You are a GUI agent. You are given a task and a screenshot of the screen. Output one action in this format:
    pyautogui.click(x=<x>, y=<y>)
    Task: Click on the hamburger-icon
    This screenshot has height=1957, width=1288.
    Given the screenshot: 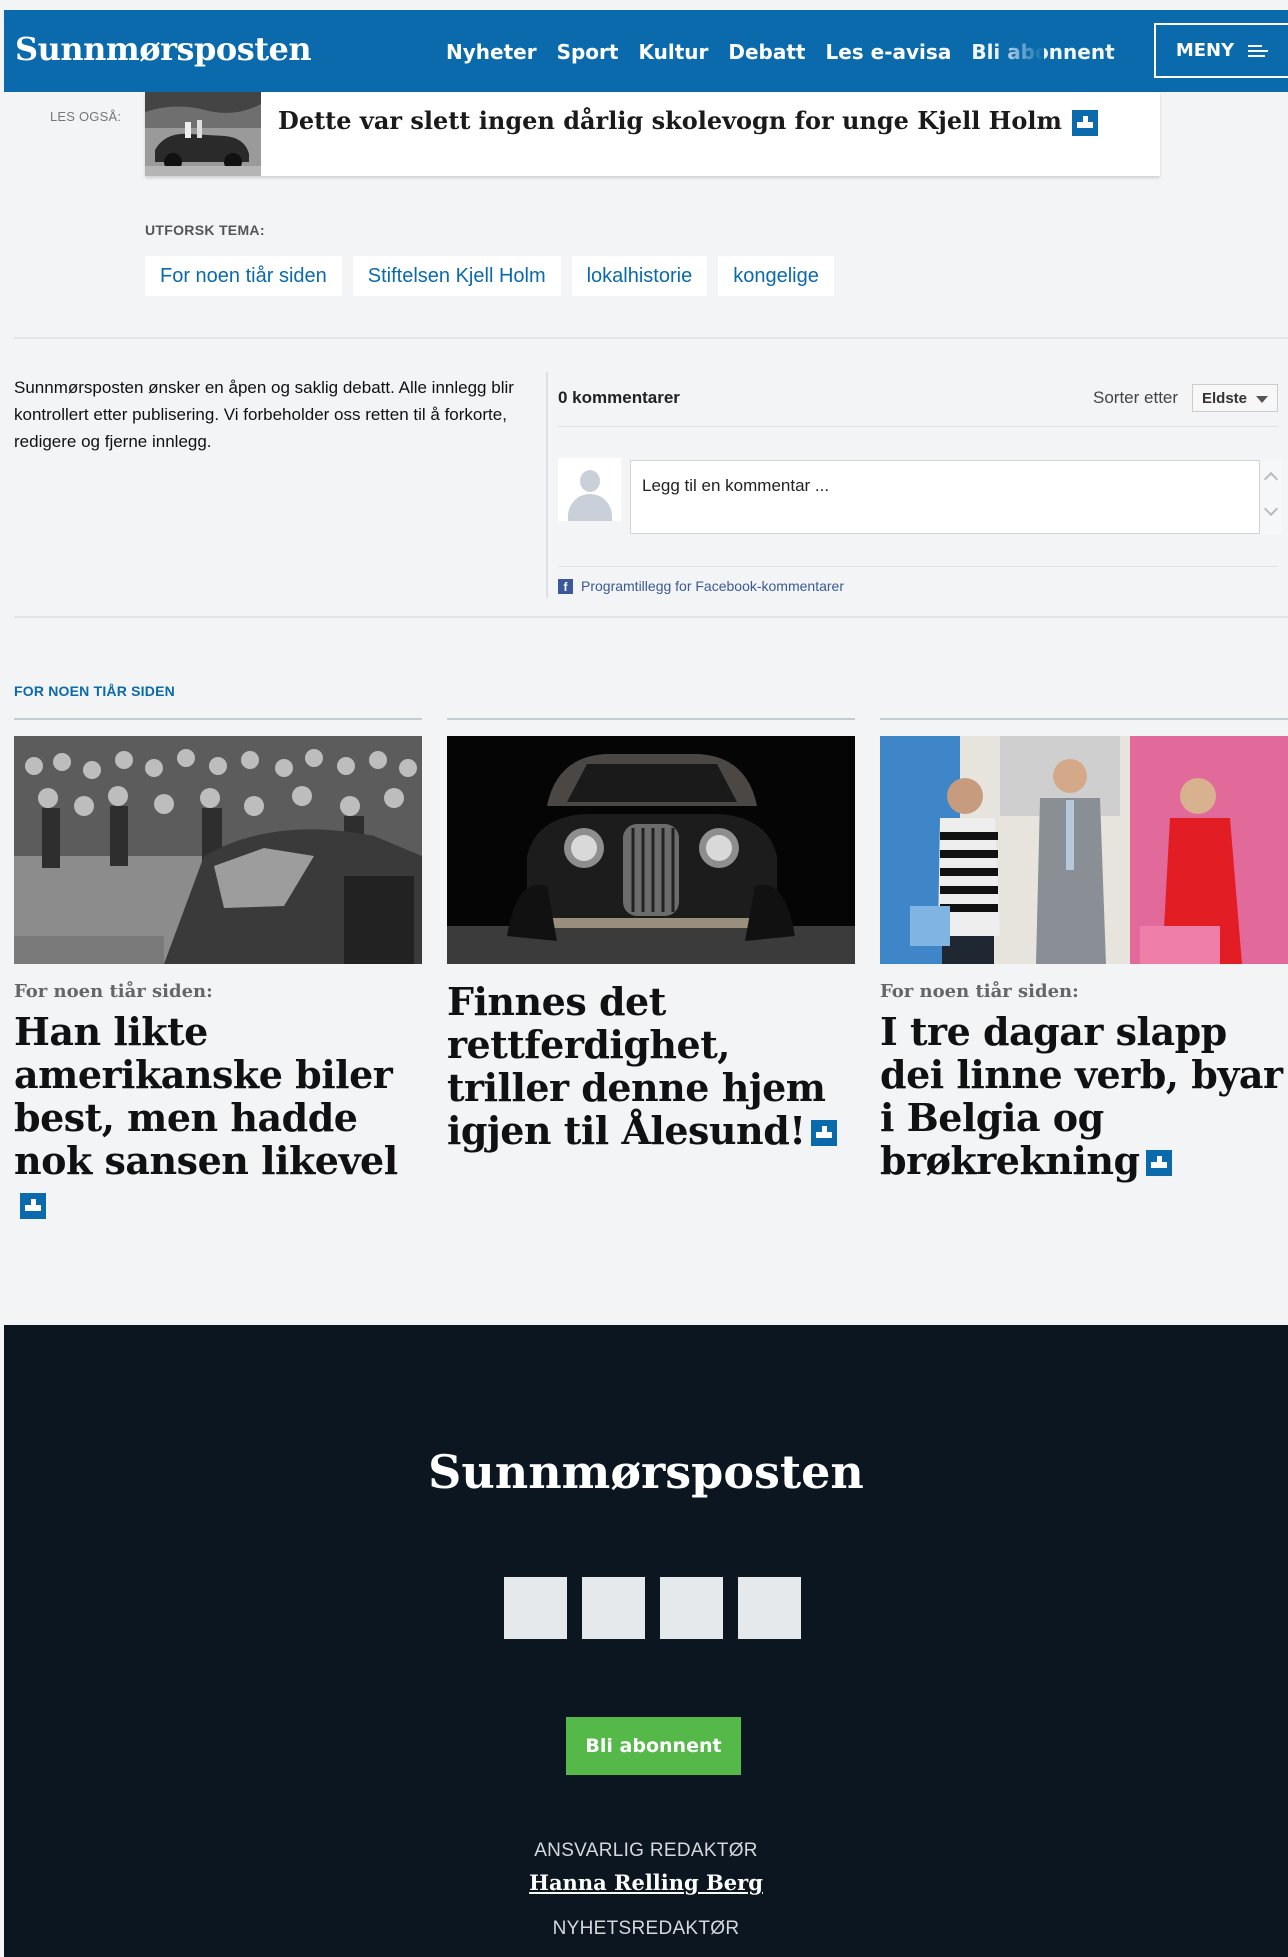 What is the action you would take?
    pyautogui.click(x=1258, y=51)
    